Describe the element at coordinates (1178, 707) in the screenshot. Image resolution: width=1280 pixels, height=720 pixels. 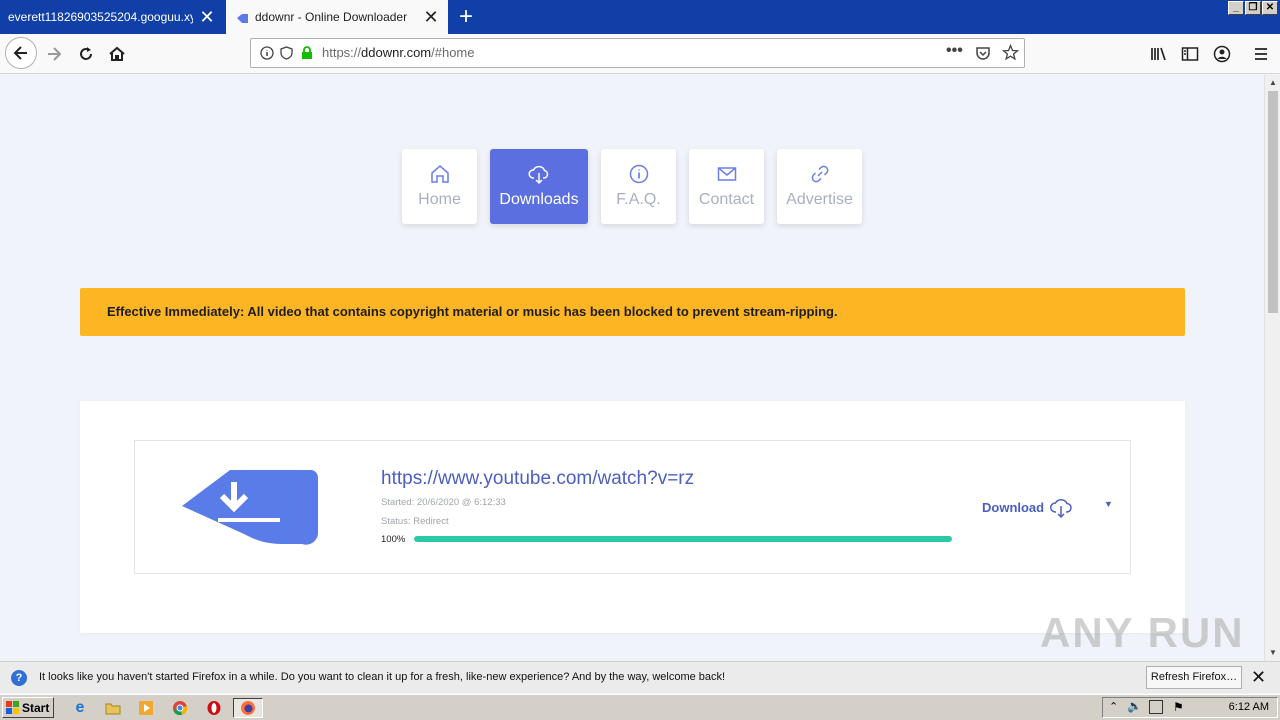
I see `action-center-flag-icon: ⚑` at that location.